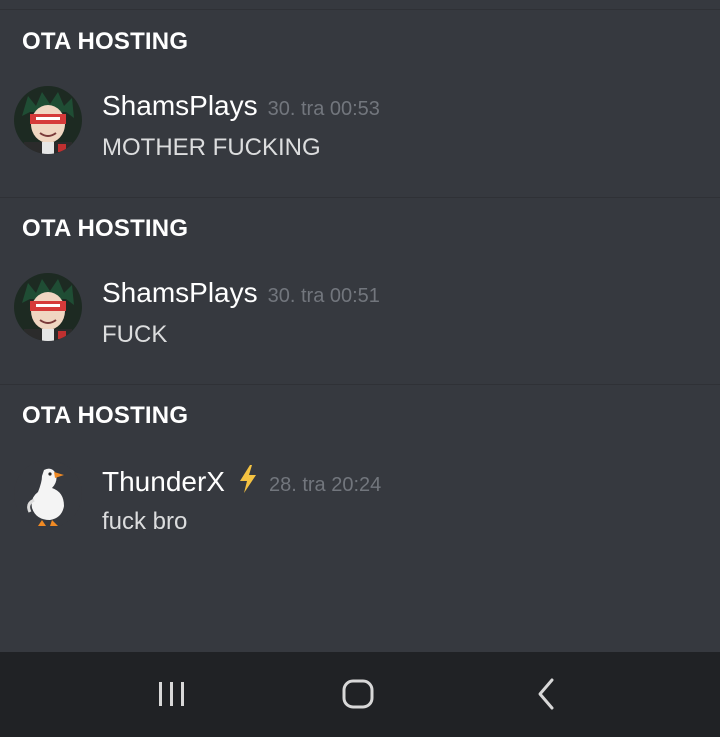  Describe the element at coordinates (145, 521) in the screenshot. I see `message-content: fuck bro` at that location.